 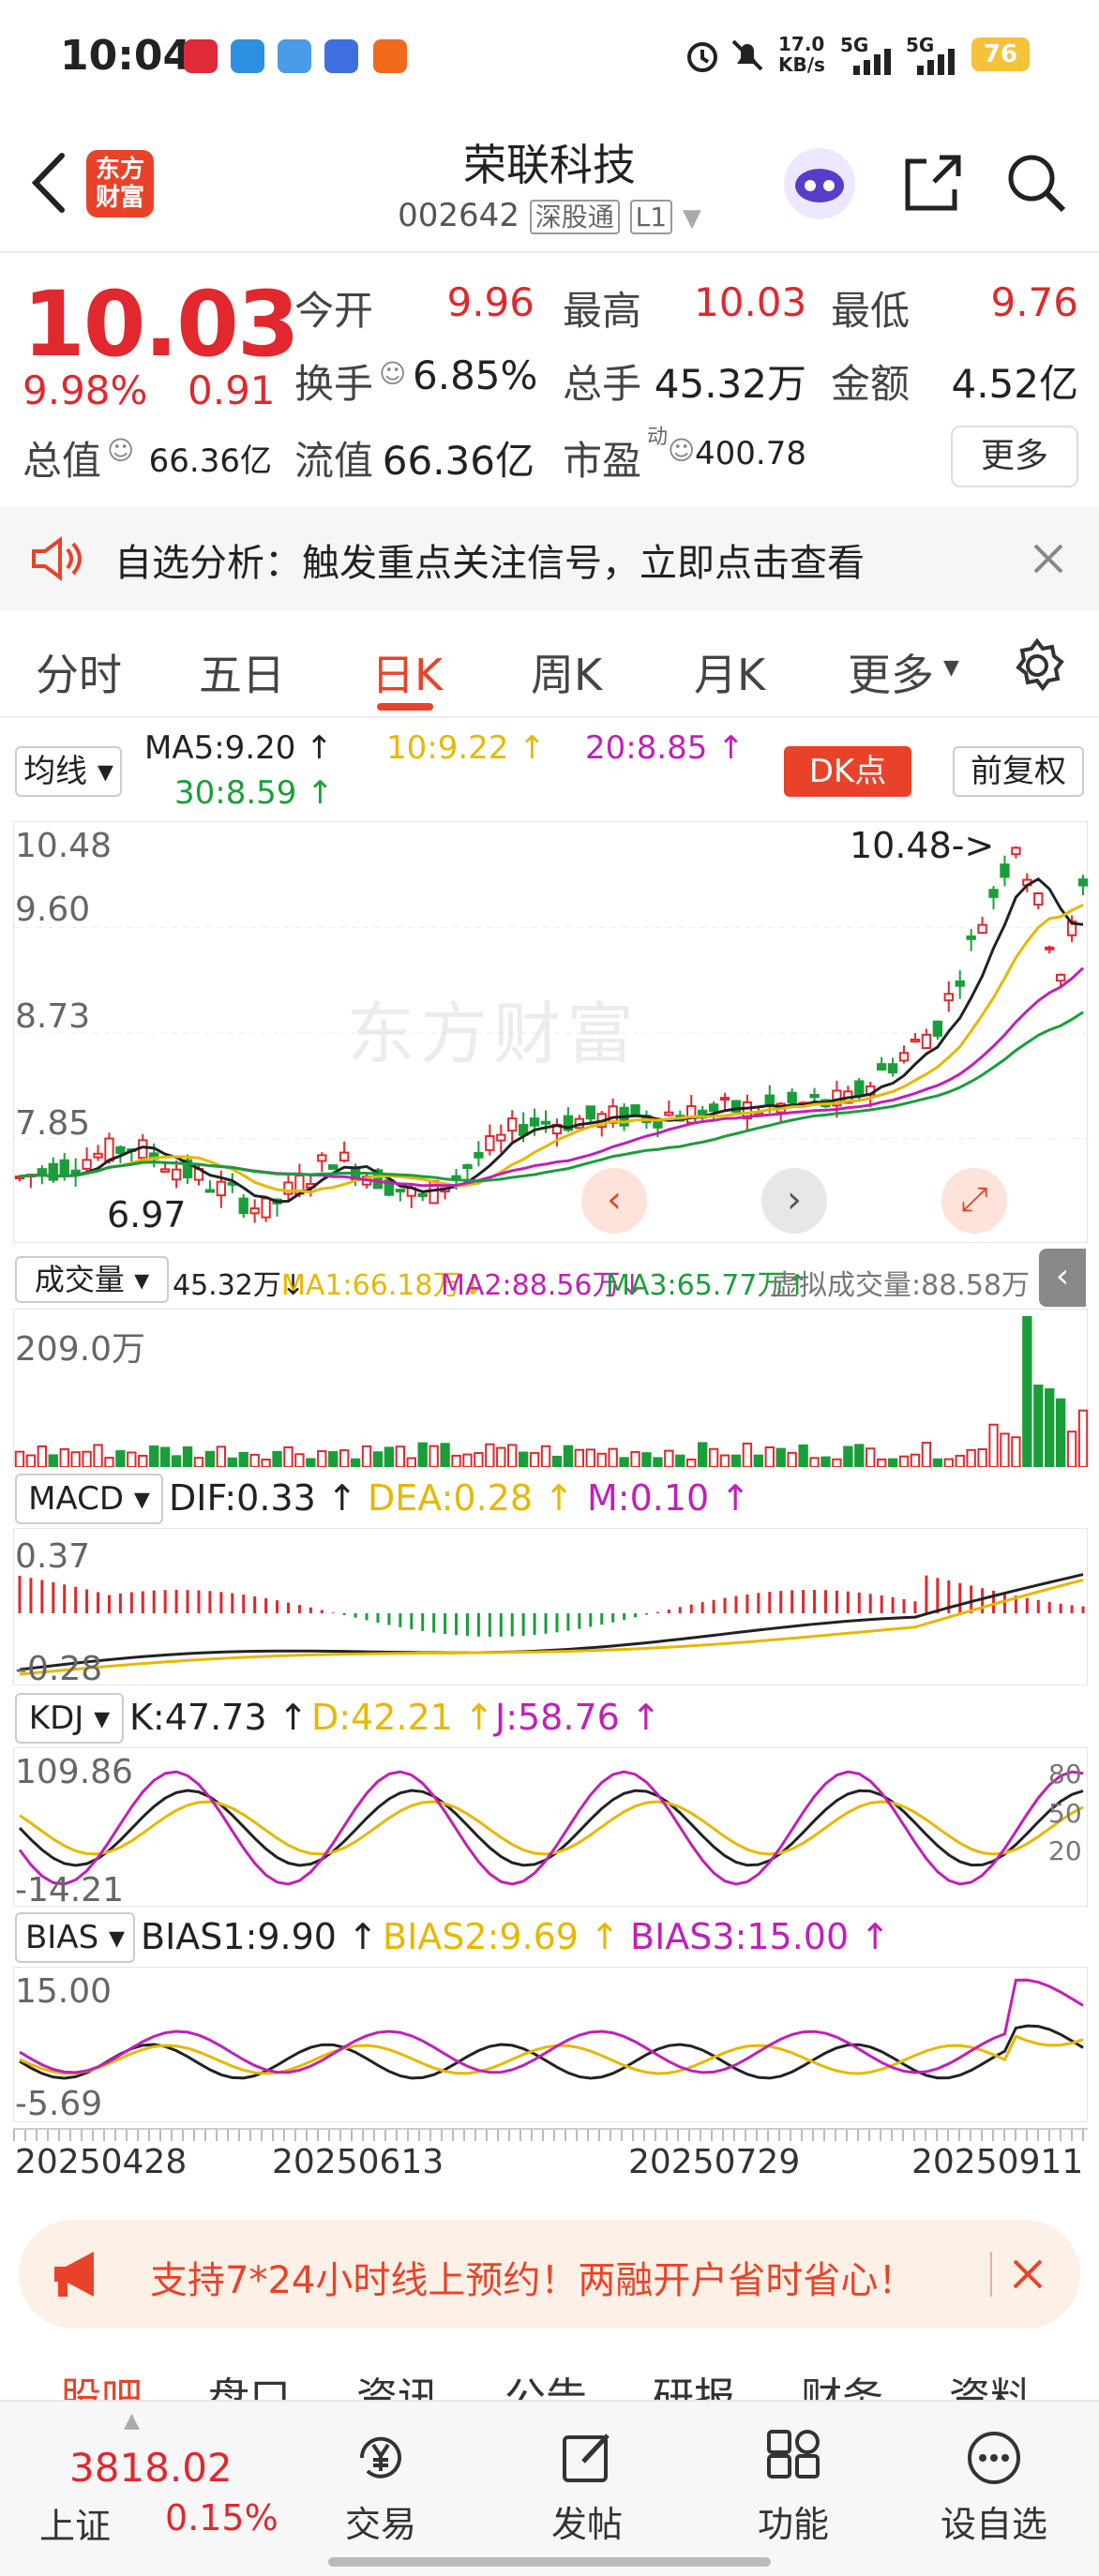 I want to click on status-time: 10:04, so click(x=126, y=56).